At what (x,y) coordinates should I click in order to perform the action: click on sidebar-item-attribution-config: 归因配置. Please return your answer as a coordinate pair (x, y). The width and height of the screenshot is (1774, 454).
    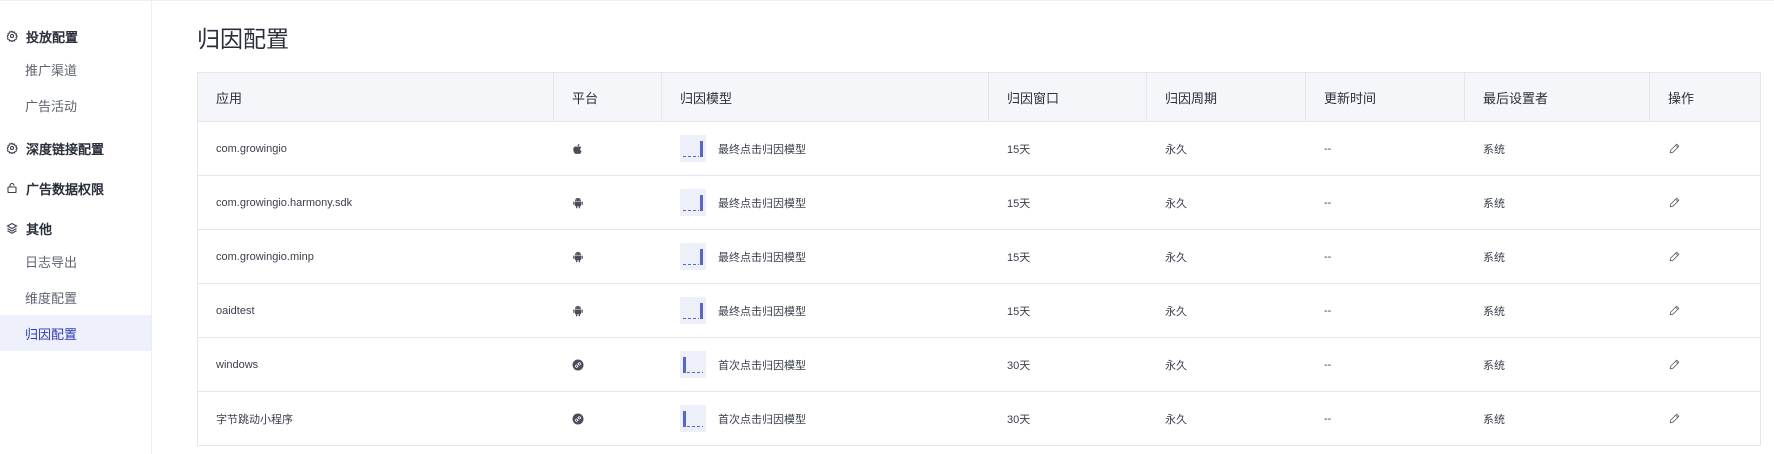
    Looking at the image, I should click on (75, 333).